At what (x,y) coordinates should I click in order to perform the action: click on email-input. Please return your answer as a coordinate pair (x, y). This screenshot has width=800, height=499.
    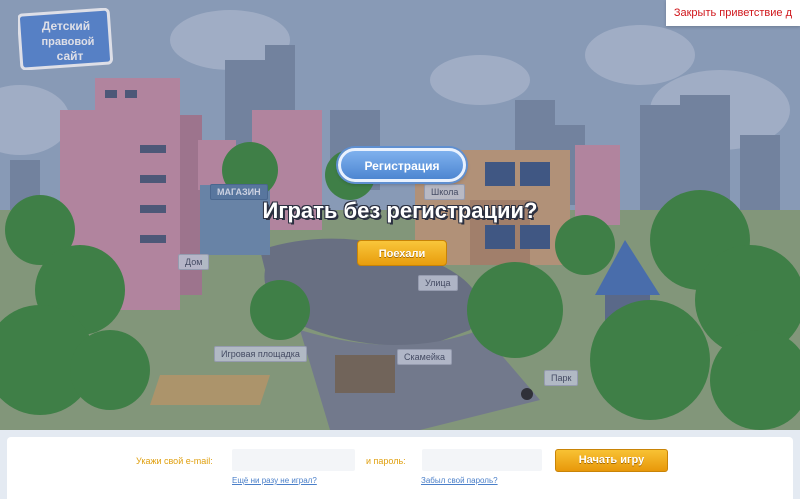
    Looking at the image, I should click on (293, 460).